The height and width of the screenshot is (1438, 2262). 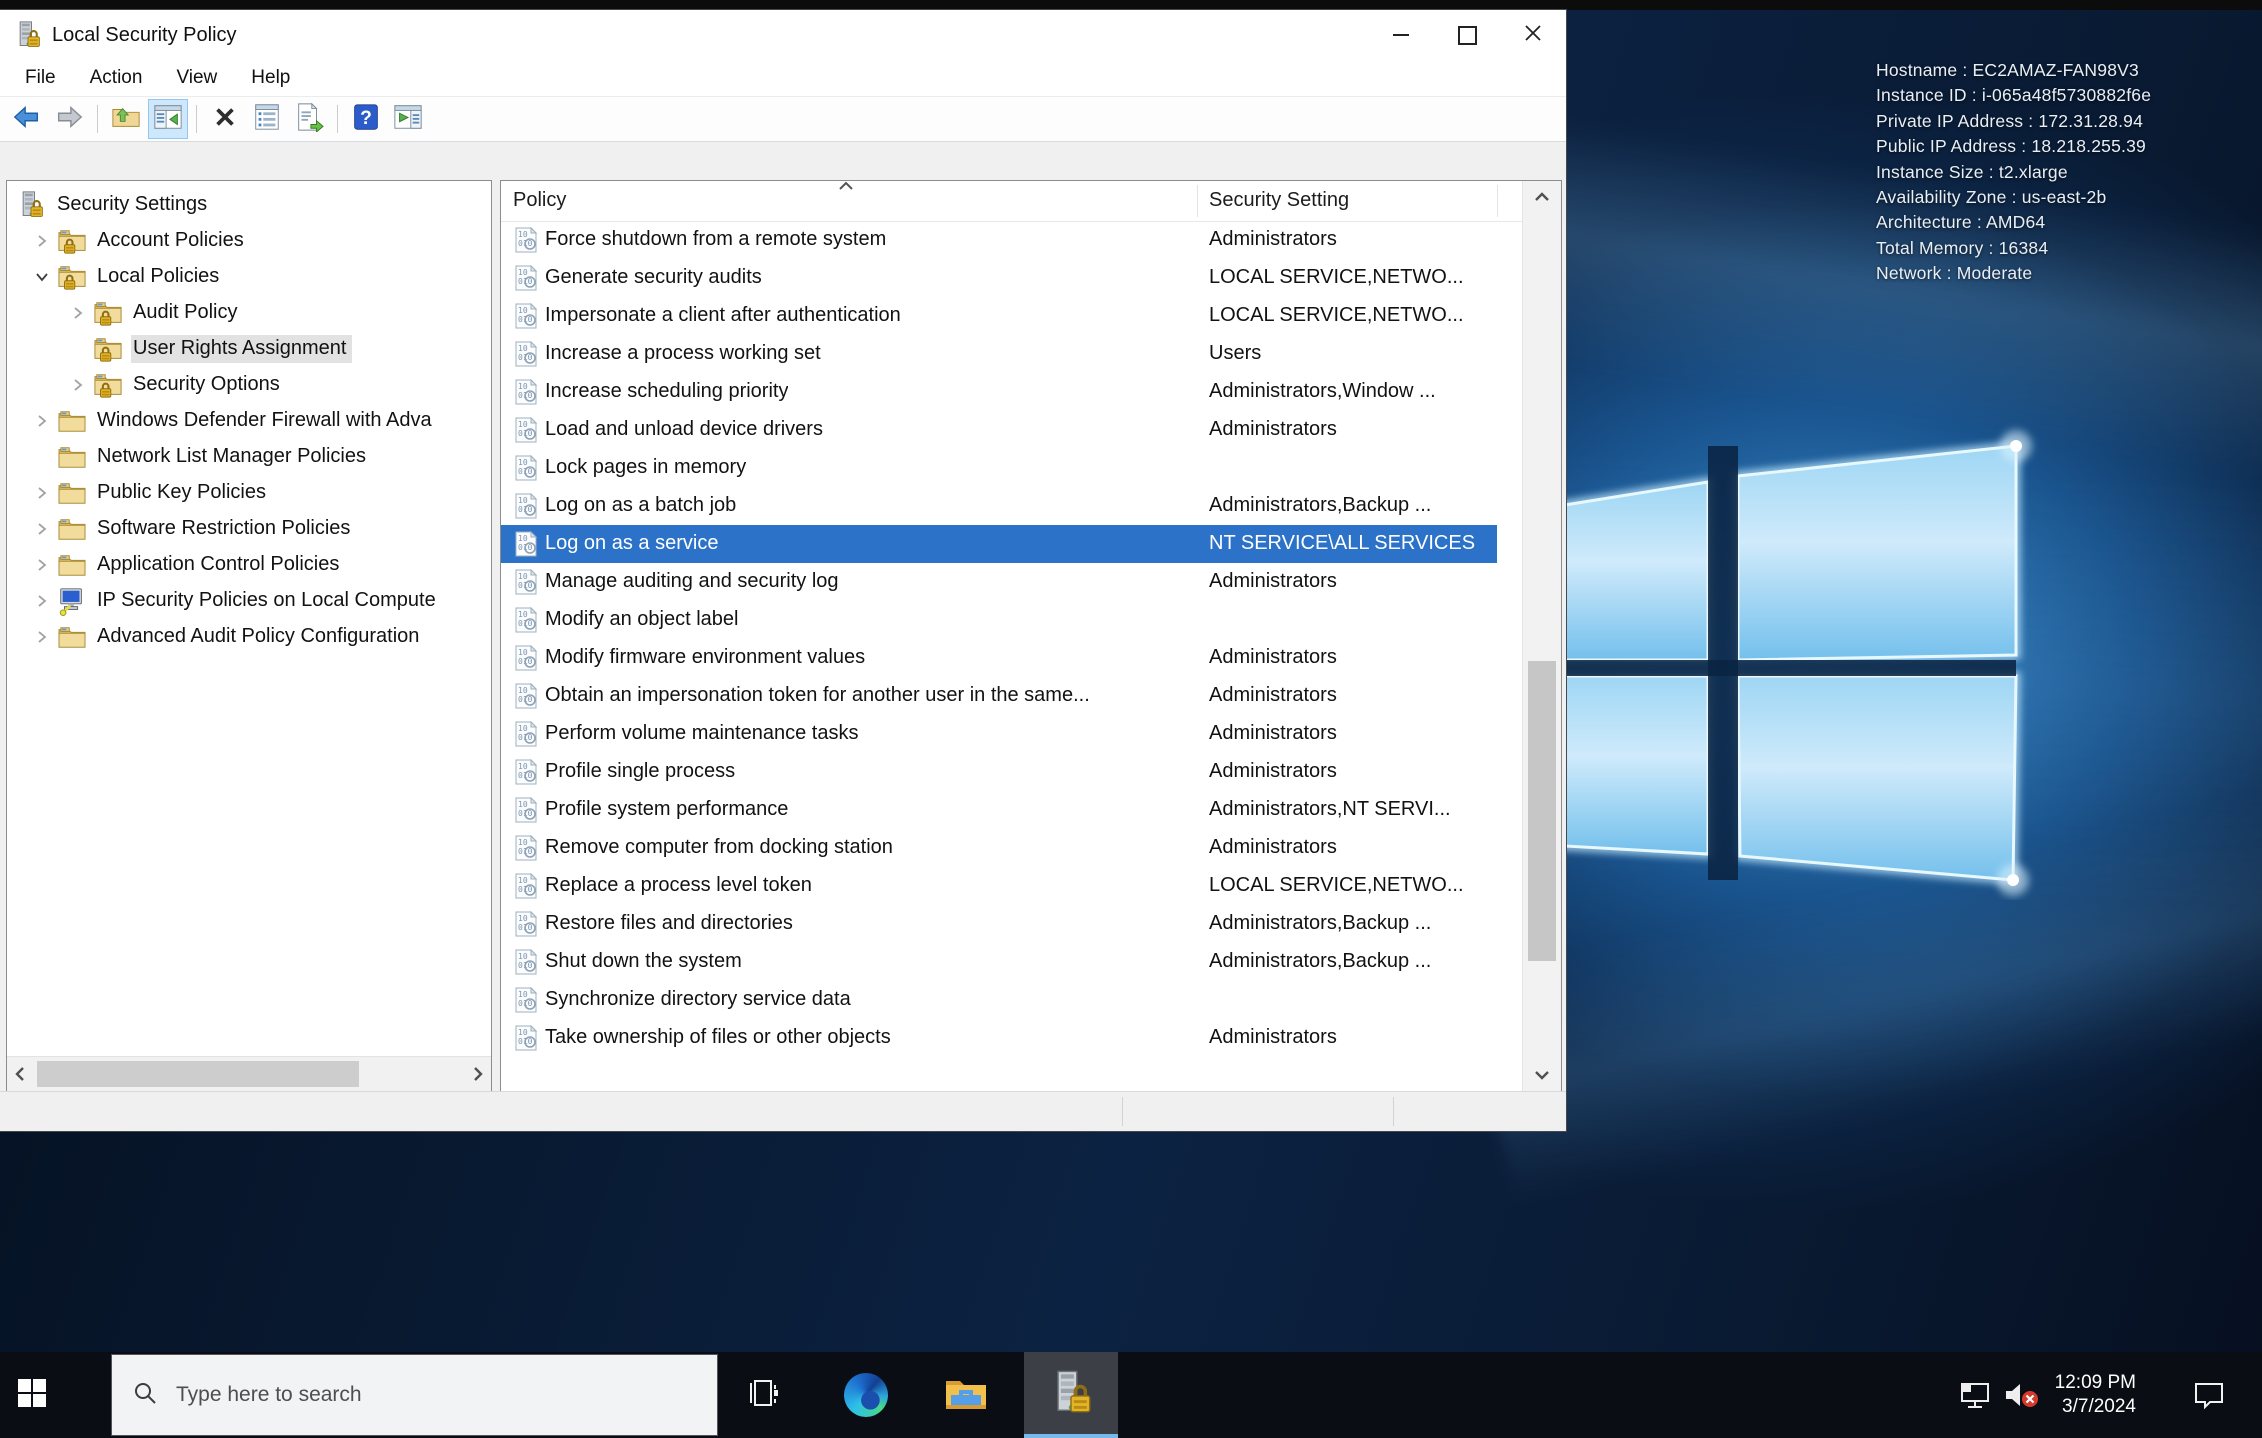 I want to click on scroll-up-arrow-icon, so click(x=1542, y=197).